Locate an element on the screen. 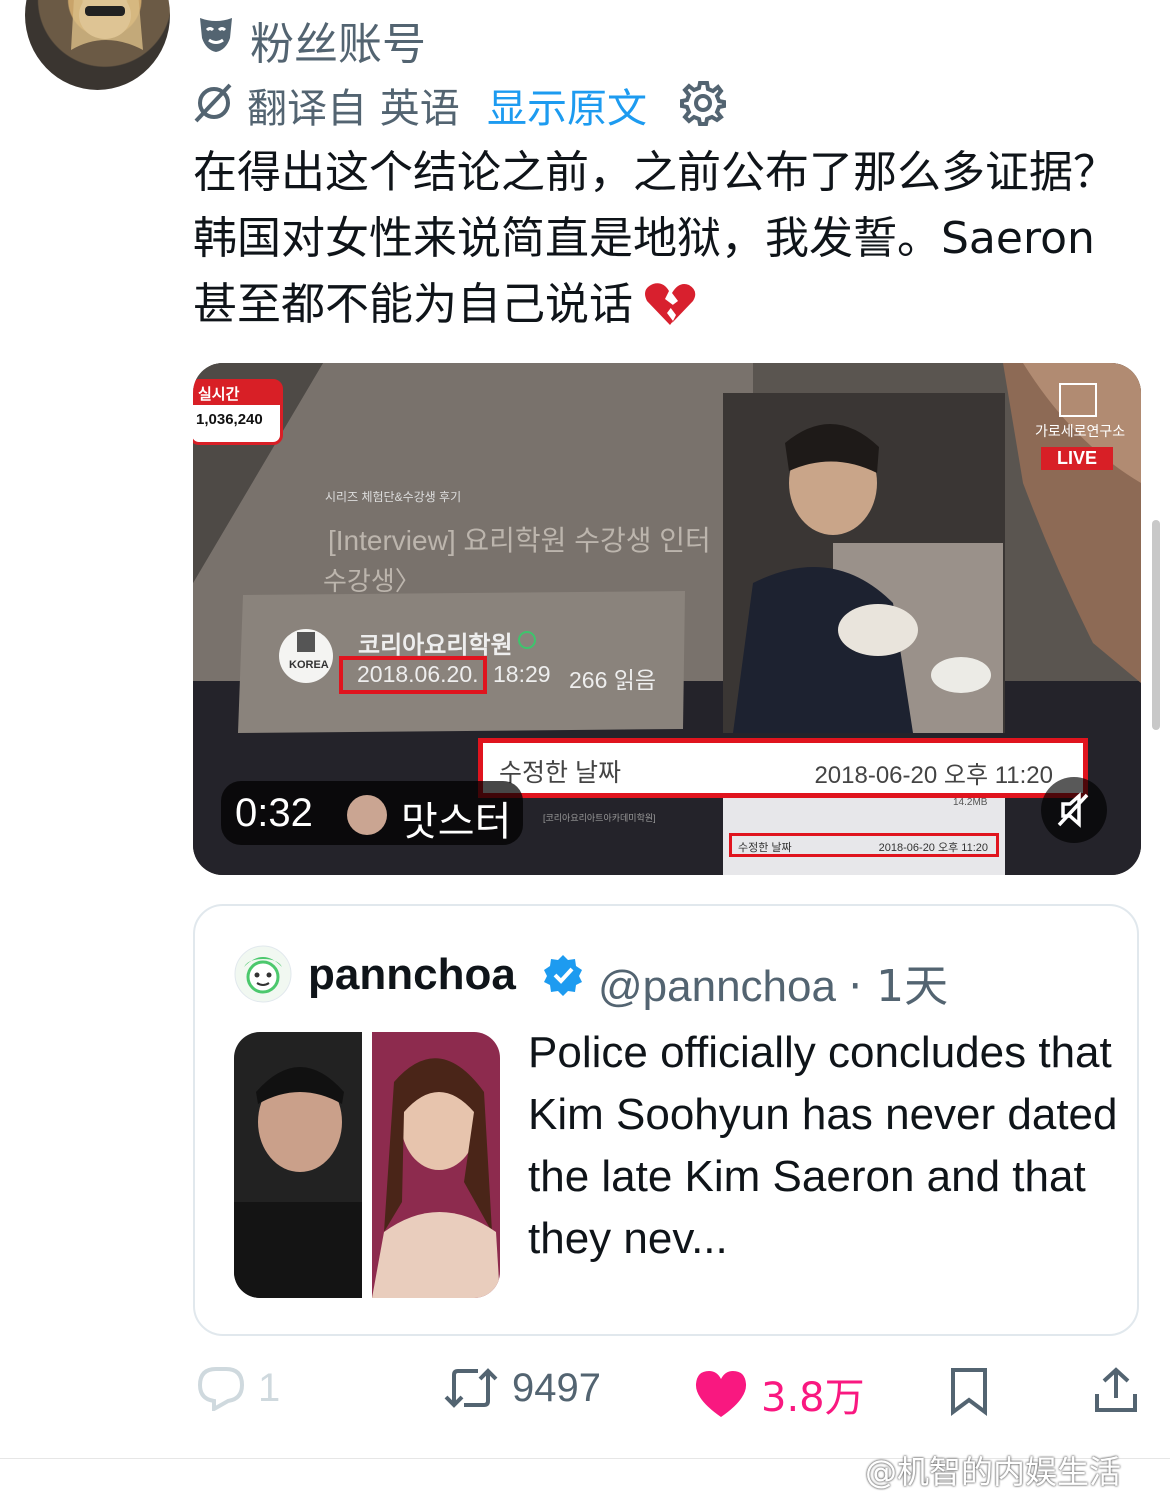  quote-time: · 1天 is located at coordinates (898, 986).